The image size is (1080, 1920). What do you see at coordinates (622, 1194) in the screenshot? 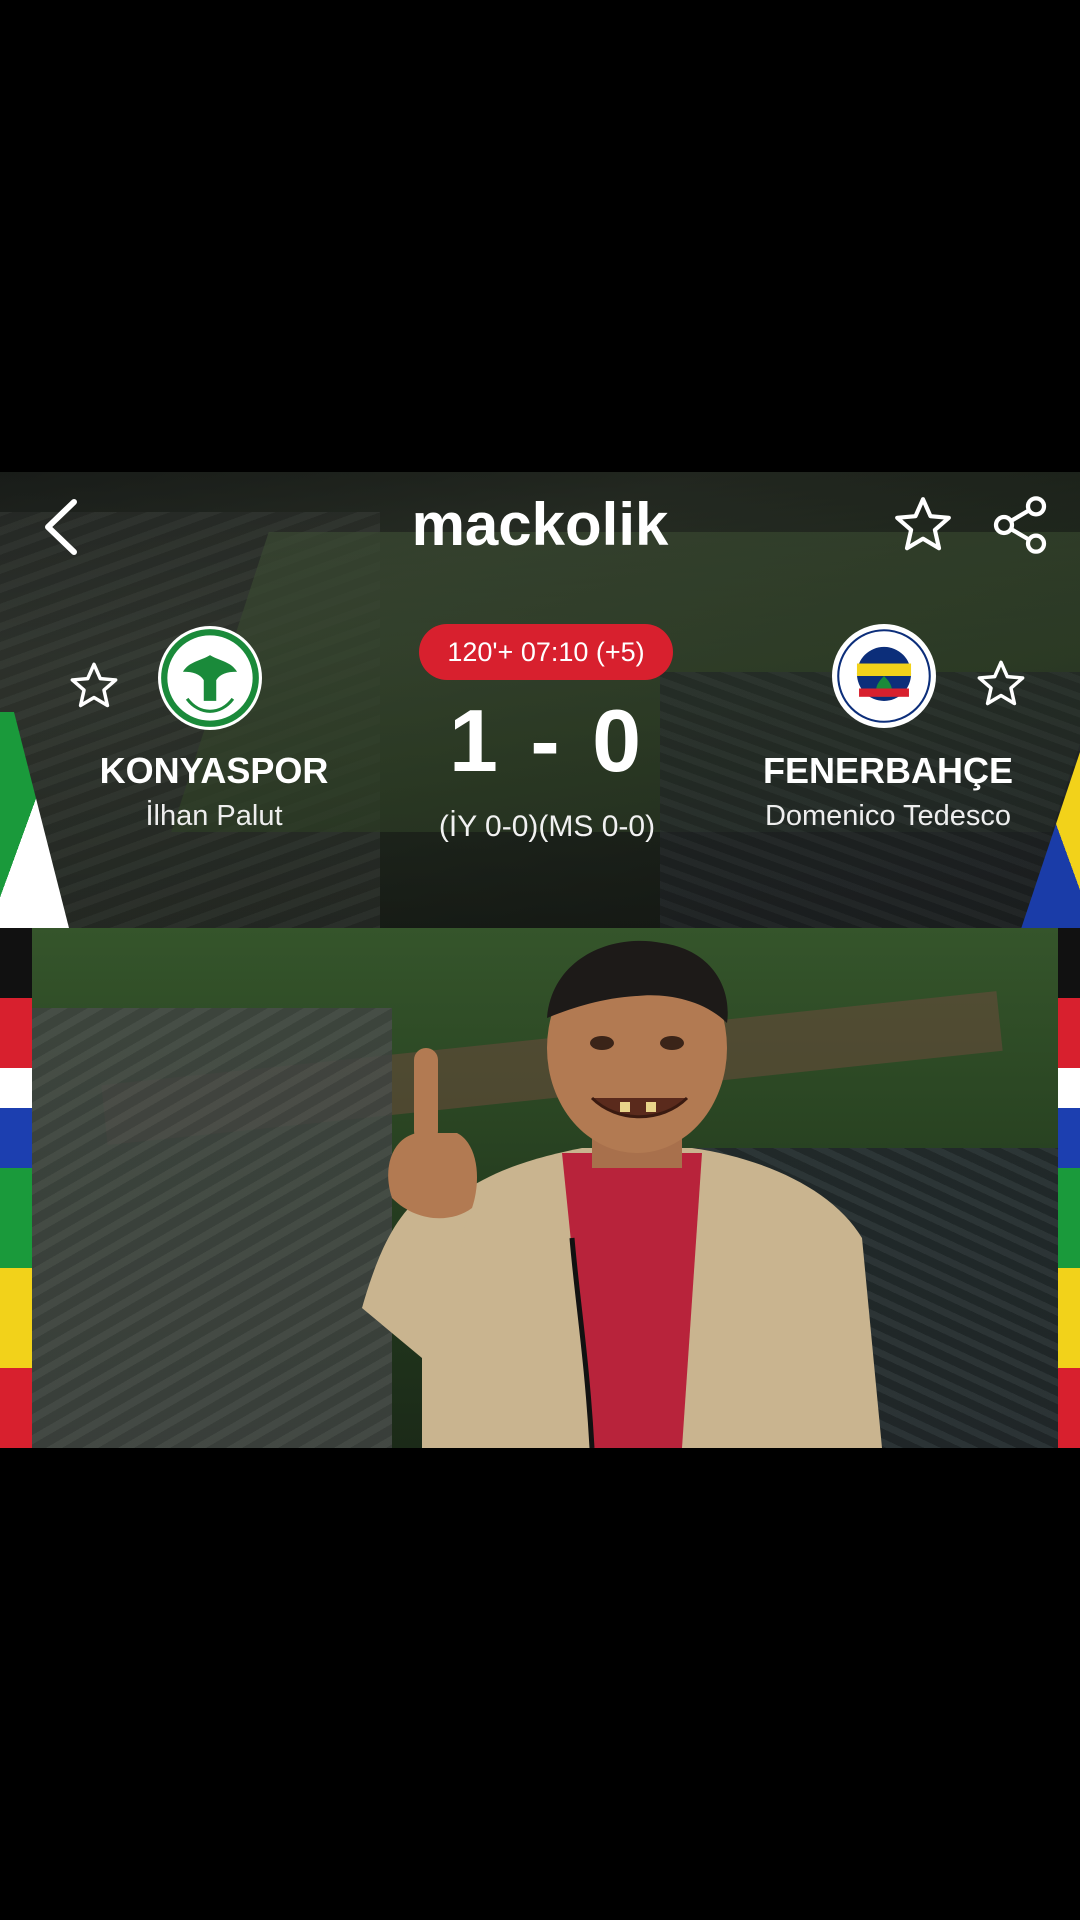
I see `person-gesturing-image` at bounding box center [622, 1194].